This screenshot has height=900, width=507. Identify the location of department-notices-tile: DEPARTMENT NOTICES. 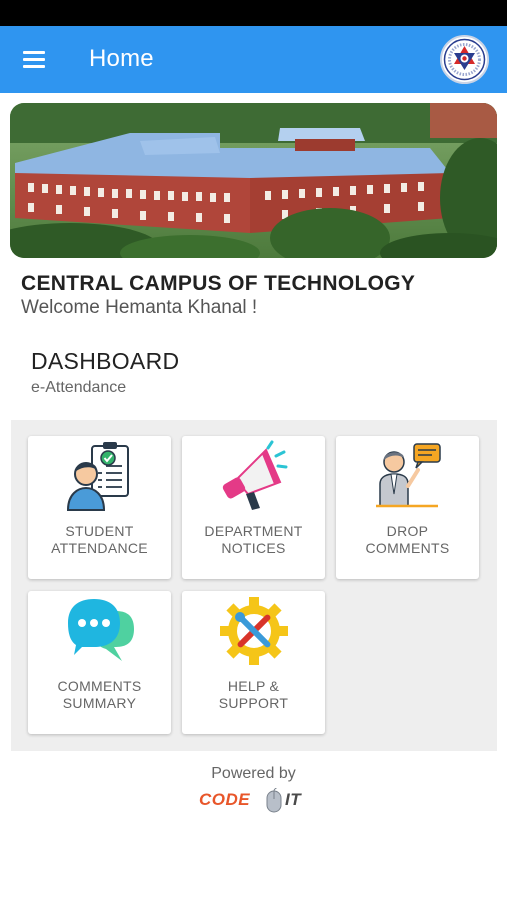
(253, 507).